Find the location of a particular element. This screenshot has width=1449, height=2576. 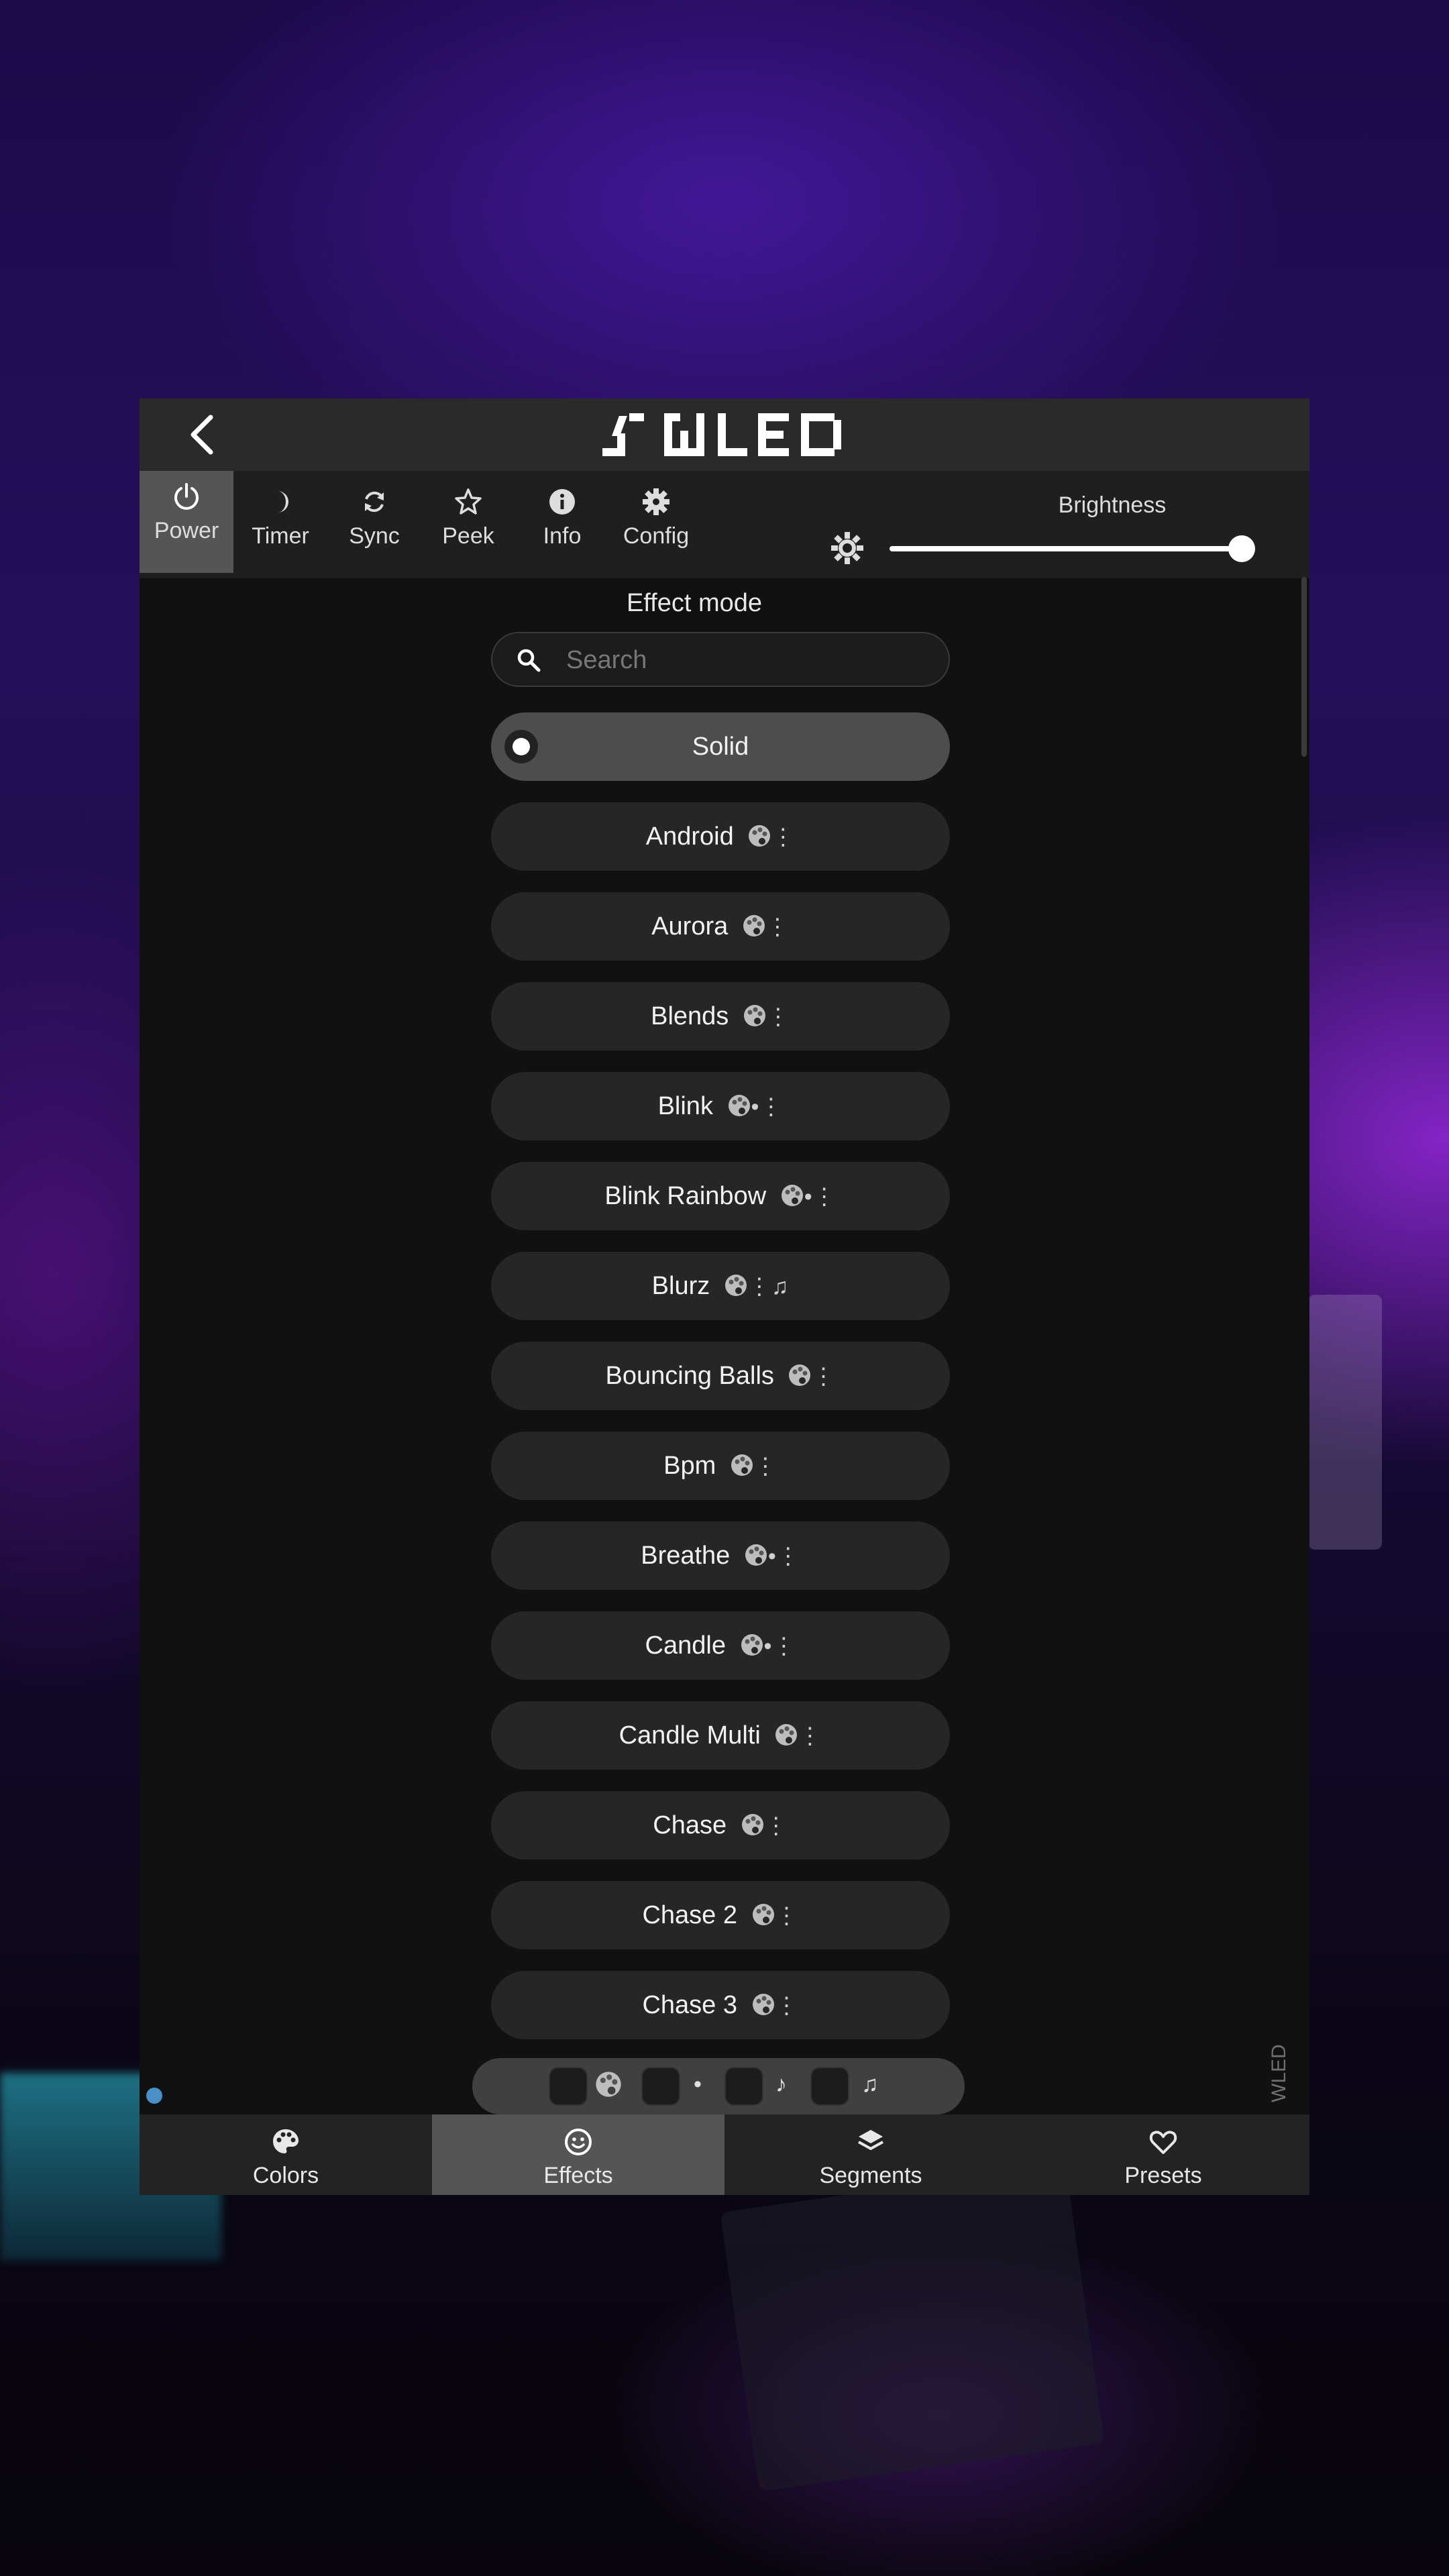

layers-icon is located at coordinates (870, 2140).